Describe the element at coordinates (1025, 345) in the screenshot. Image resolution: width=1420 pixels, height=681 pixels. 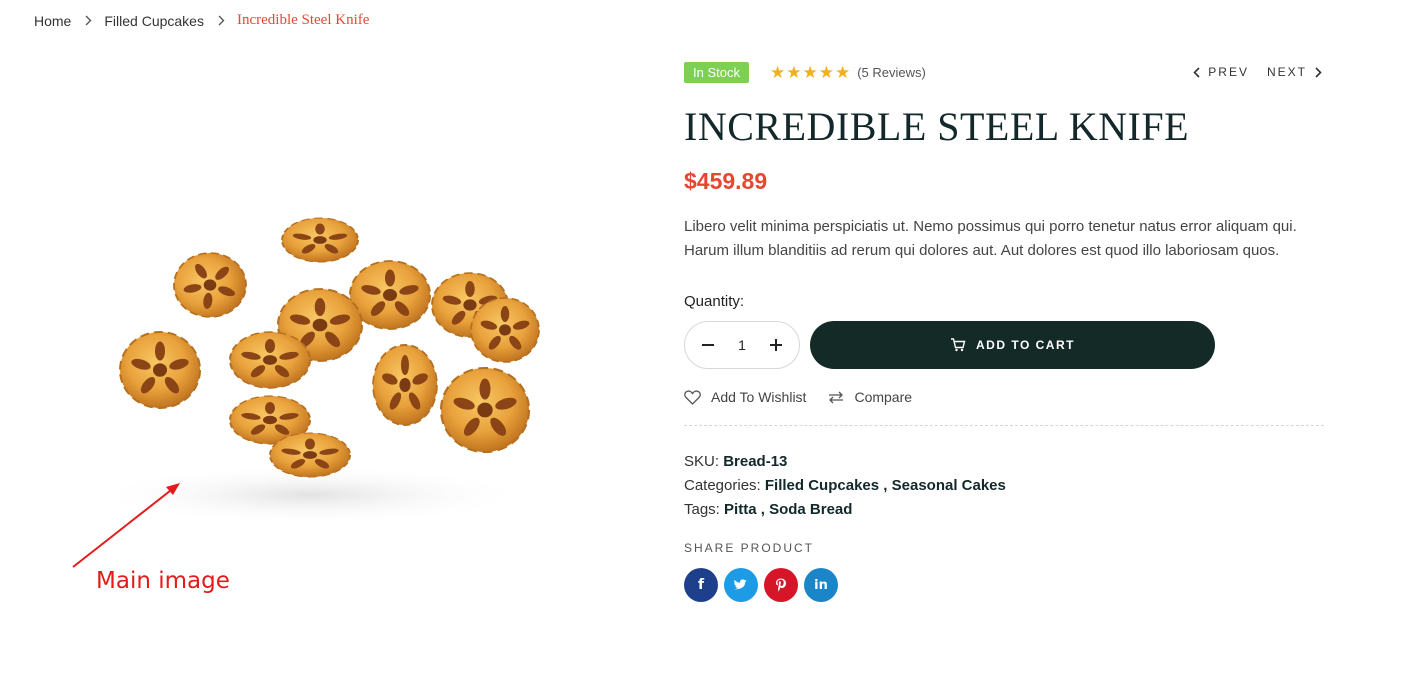
I see `add-to-cart-label: ADD TO CART` at that location.